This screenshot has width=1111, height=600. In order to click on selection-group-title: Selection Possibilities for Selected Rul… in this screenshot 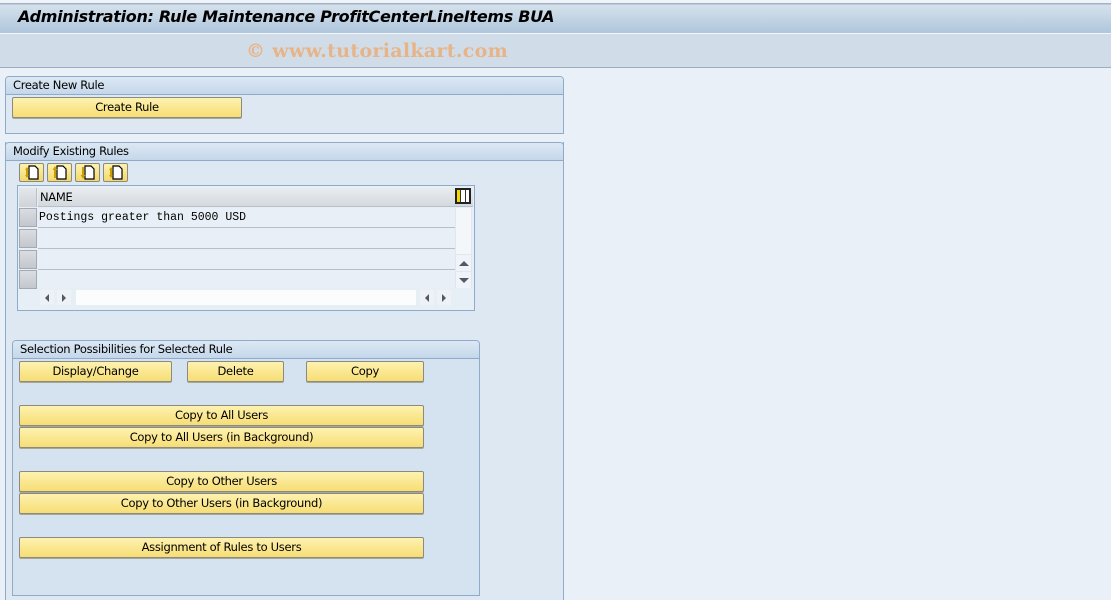, I will do `click(246, 350)`.